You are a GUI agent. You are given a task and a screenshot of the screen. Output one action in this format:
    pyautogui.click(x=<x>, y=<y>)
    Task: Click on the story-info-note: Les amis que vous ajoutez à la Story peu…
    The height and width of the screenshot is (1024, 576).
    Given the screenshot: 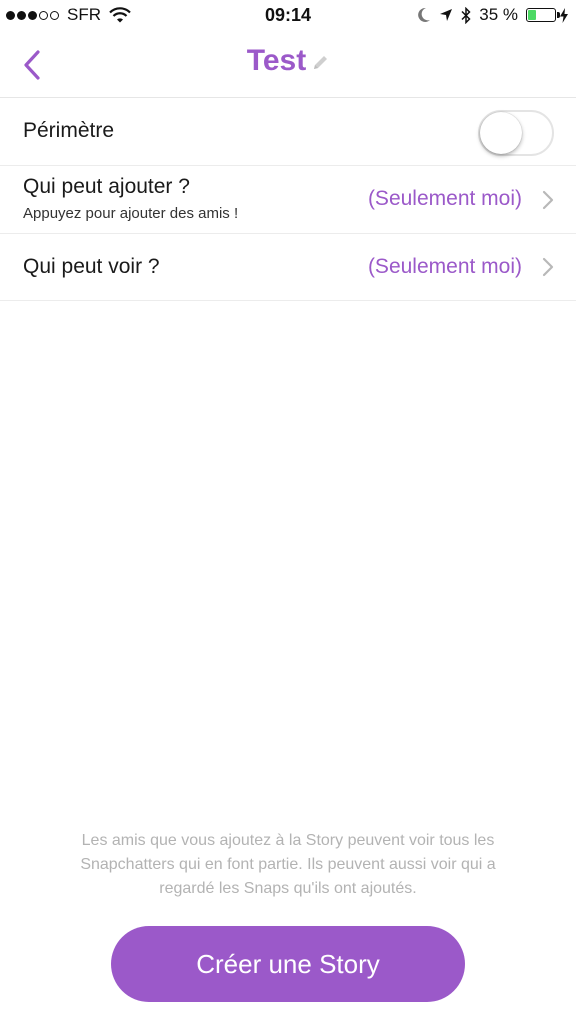 What is the action you would take?
    pyautogui.click(x=288, y=864)
    